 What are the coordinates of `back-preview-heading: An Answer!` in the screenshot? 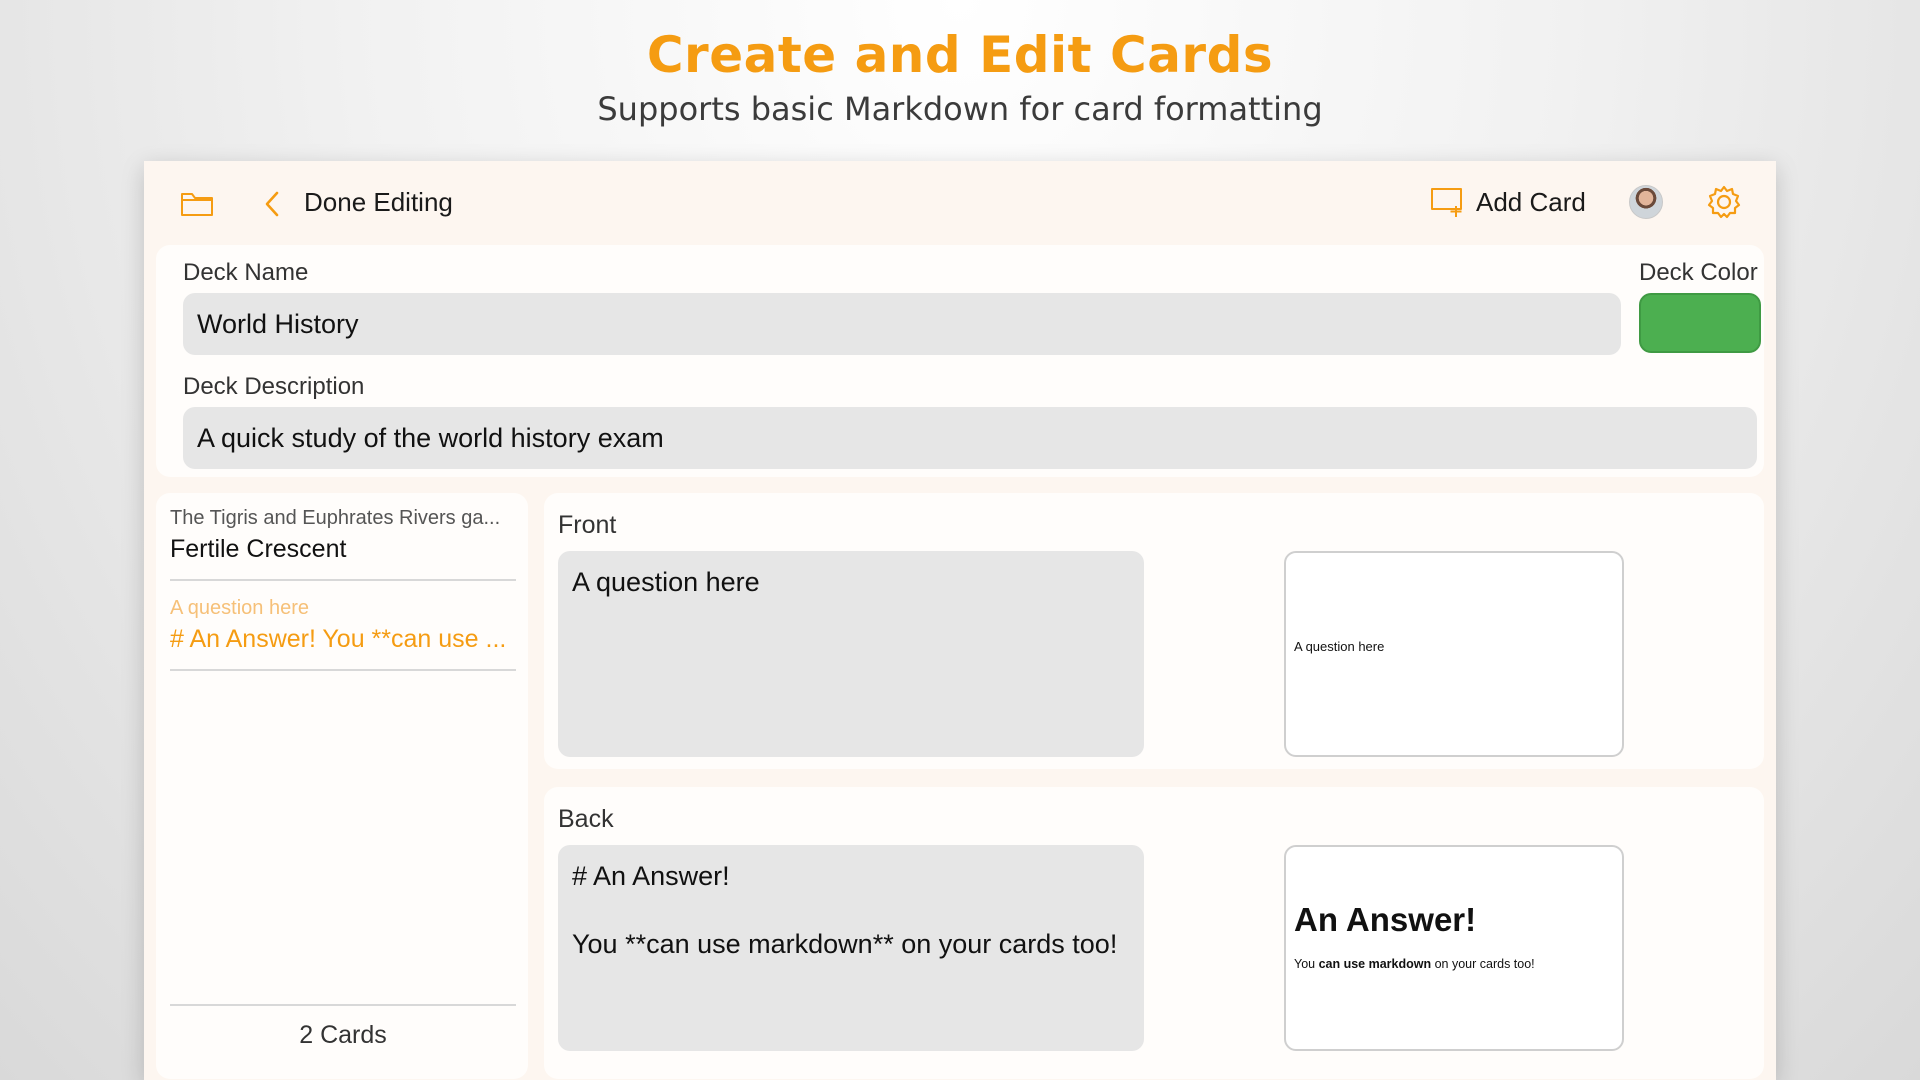 It's located at (1385, 919).